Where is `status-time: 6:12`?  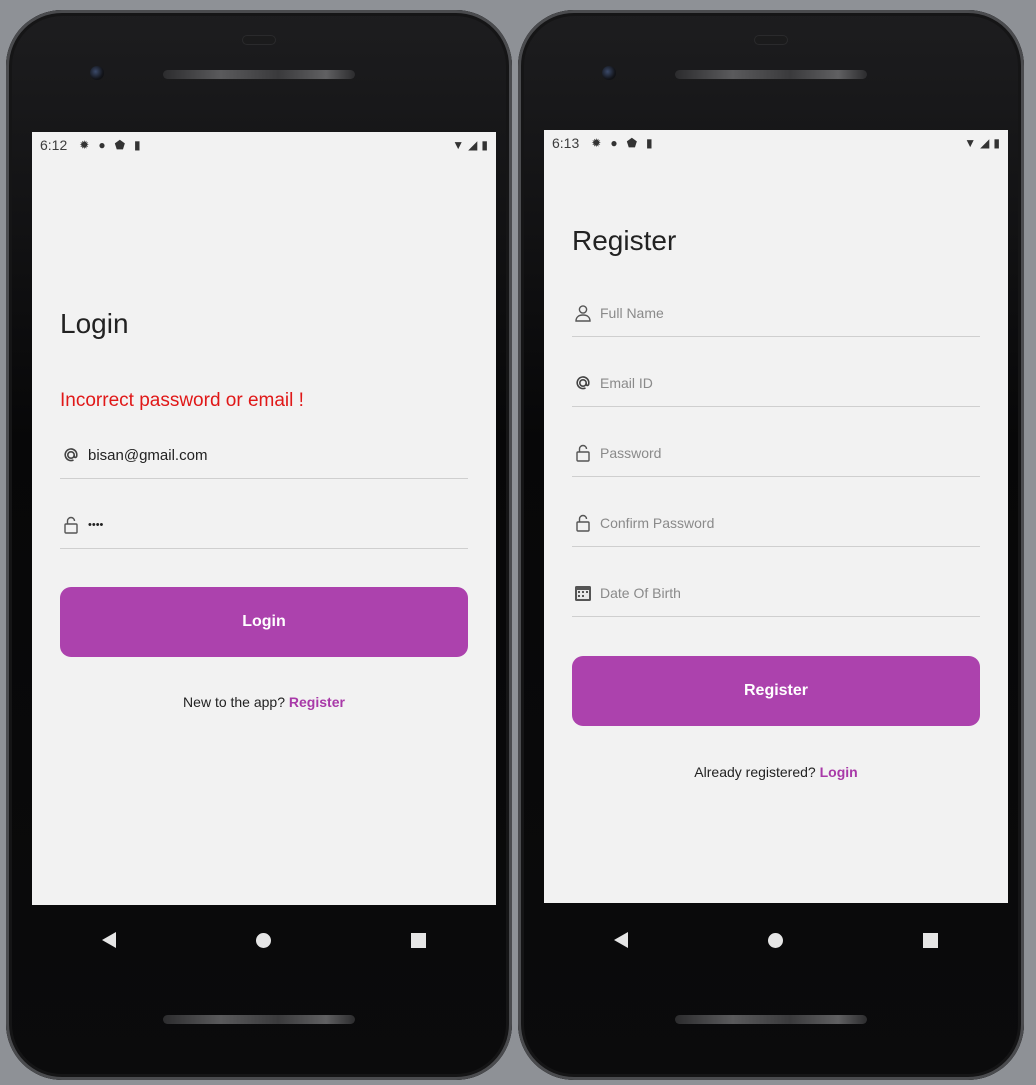 status-time: 6:12 is located at coordinates (54, 145).